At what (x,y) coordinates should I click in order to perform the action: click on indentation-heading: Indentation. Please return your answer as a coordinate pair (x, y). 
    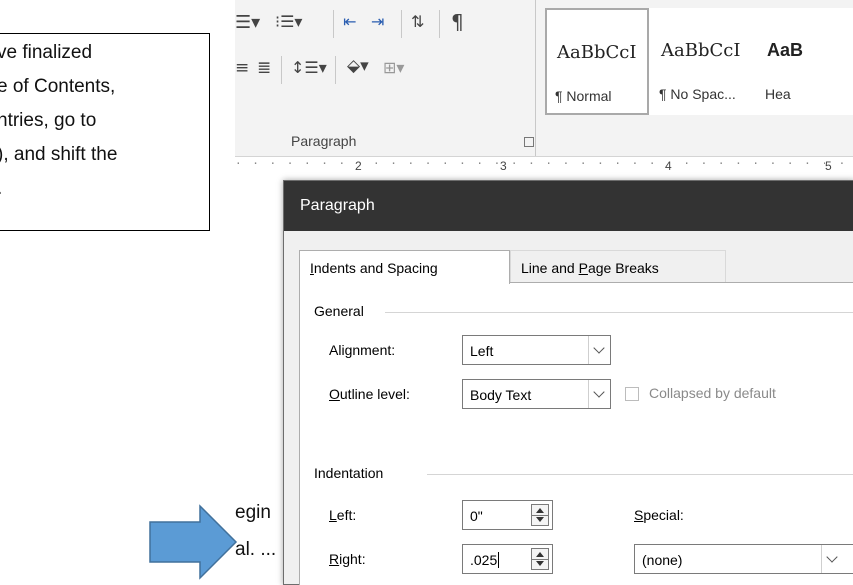
    Looking at the image, I should click on (349, 473).